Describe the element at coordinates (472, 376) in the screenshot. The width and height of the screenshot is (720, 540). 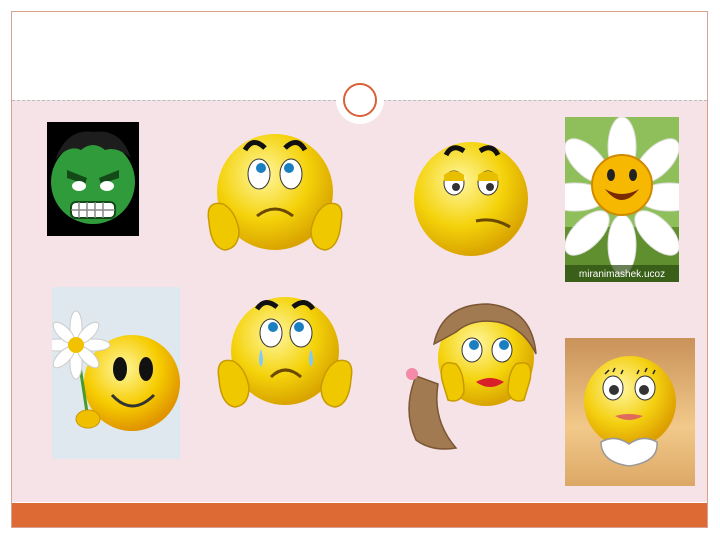
I see `dreamy-girl-face-with-ponytail-icon` at that location.